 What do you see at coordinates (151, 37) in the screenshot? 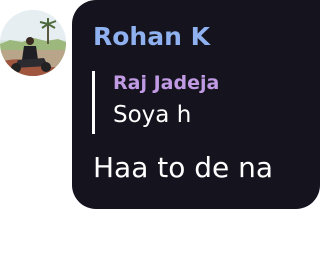
I see `sender-name: Rohan K` at bounding box center [151, 37].